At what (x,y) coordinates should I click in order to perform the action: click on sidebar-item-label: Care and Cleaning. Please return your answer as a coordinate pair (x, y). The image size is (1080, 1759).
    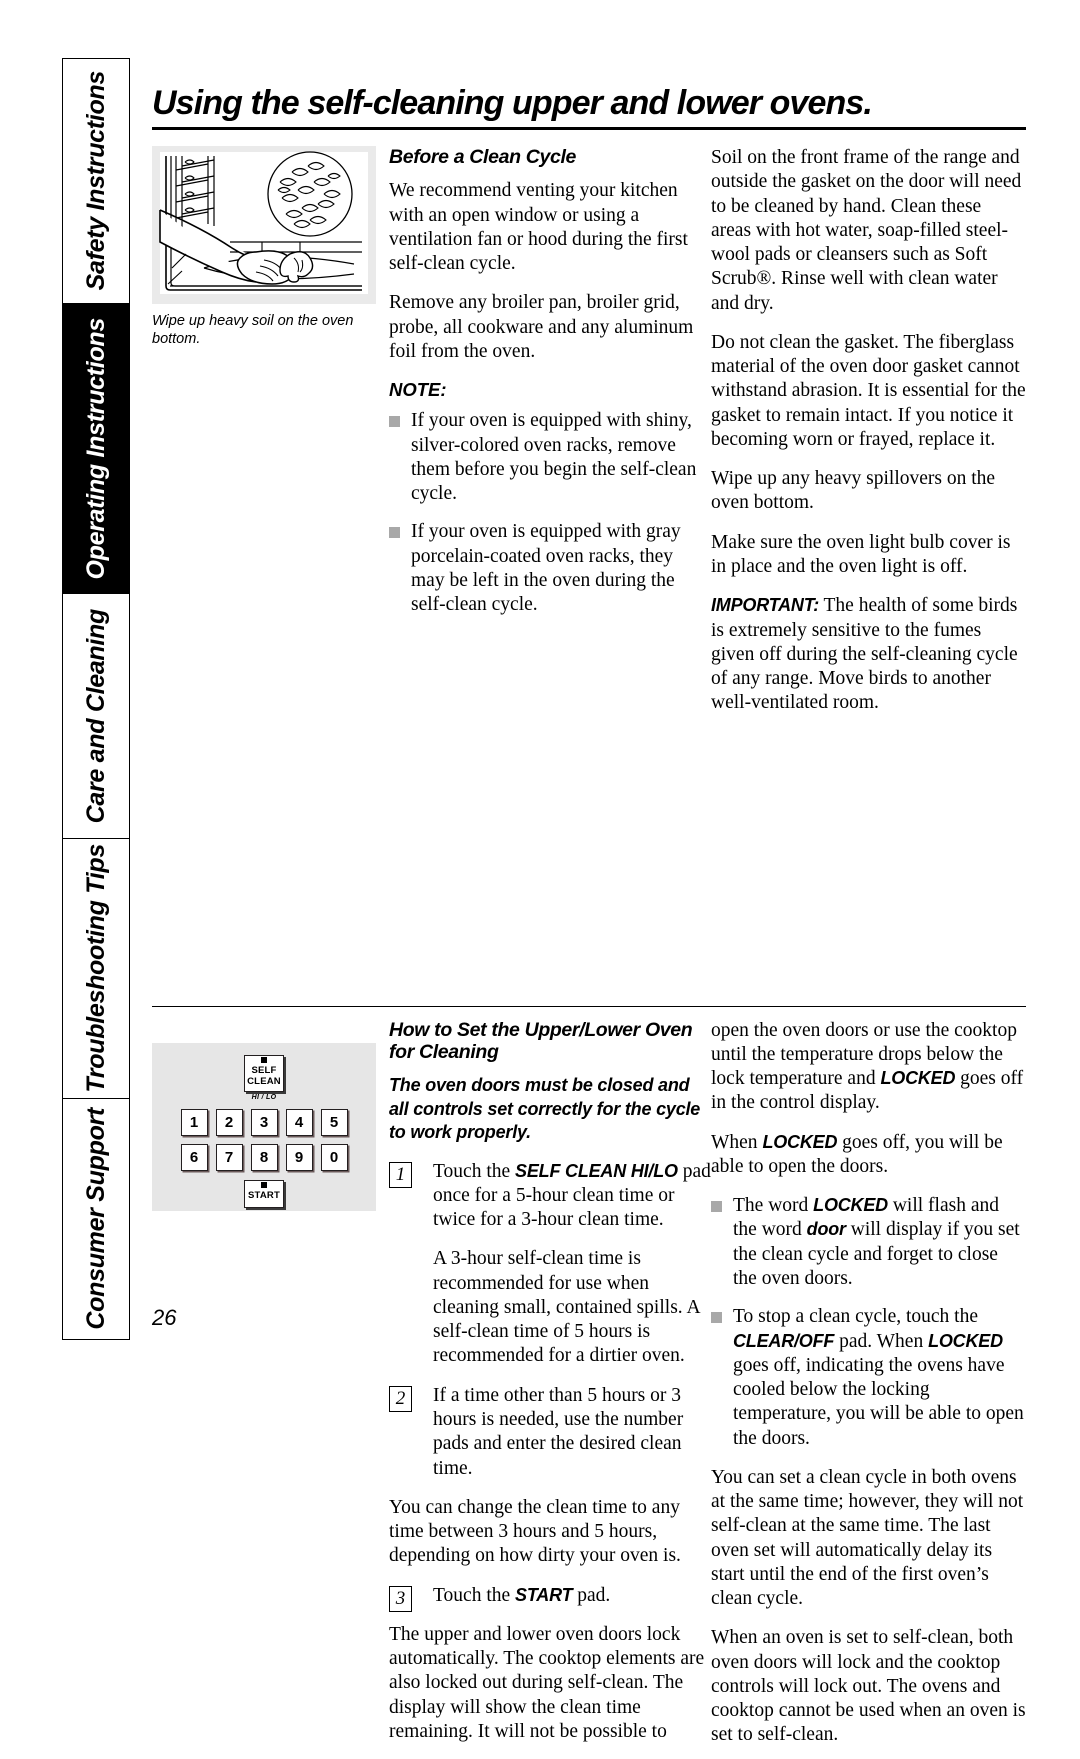
    Looking at the image, I should click on (95, 716).